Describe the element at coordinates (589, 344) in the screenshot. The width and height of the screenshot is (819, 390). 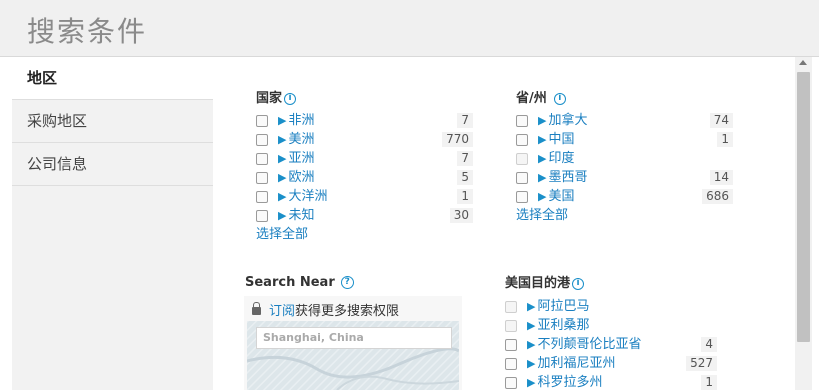
I see `port-label: 不列颠哥伦比亚省` at that location.